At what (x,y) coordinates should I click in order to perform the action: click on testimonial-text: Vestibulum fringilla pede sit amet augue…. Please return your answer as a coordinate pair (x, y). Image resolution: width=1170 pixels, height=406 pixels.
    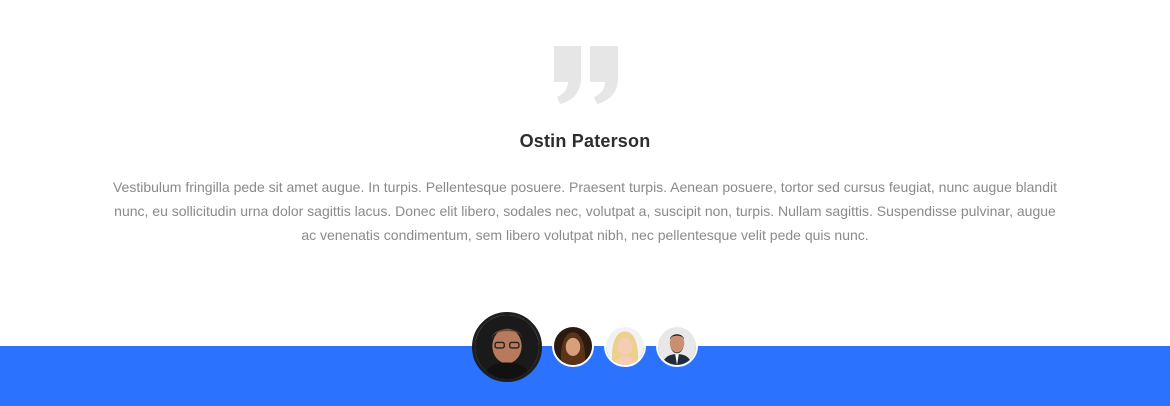
    Looking at the image, I should click on (585, 211).